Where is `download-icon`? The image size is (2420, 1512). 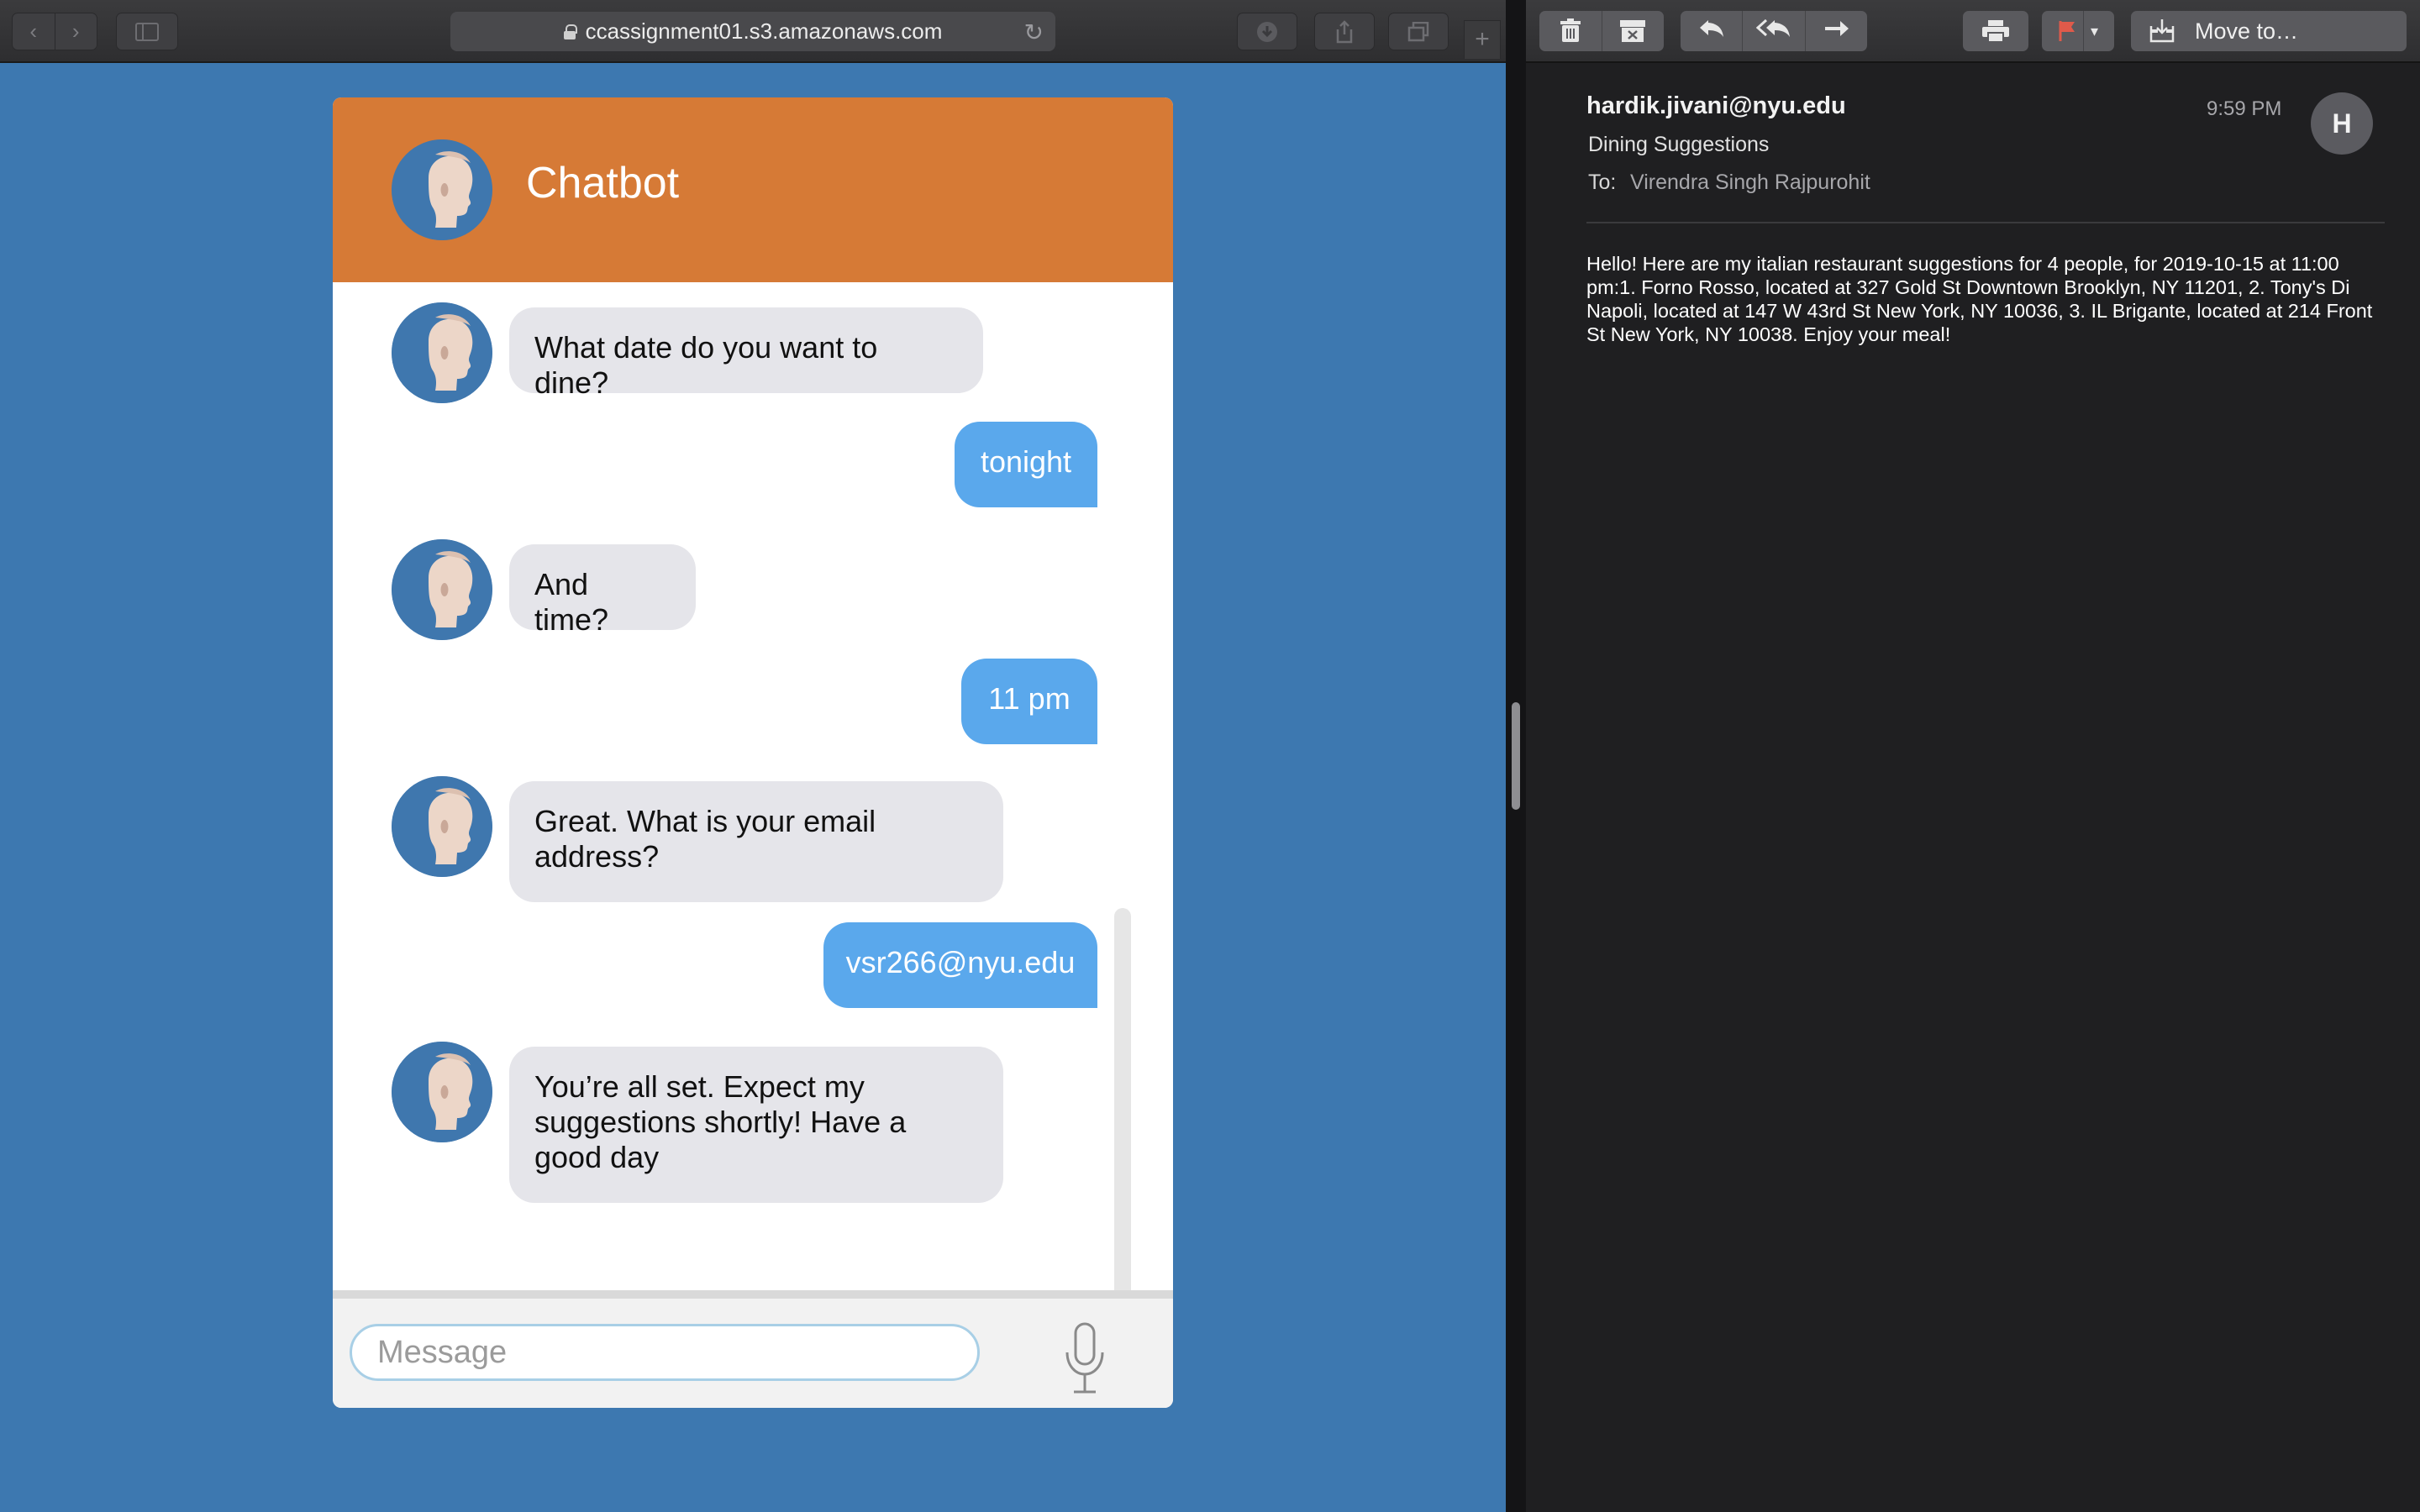
download-icon is located at coordinates (1267, 31).